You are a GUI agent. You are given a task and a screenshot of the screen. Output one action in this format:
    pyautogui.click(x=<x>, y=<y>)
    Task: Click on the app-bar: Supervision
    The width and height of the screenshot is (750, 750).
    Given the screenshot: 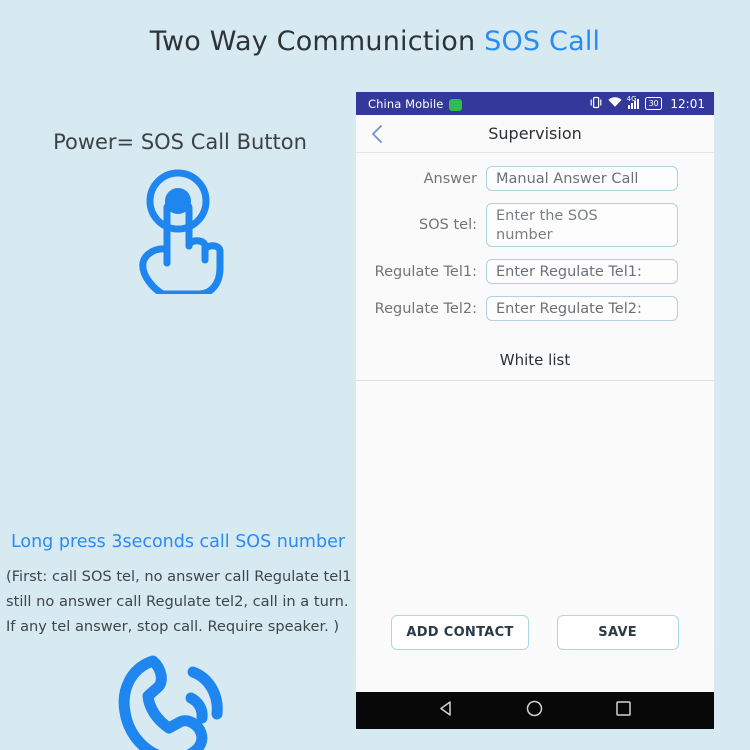 What is the action you would take?
    pyautogui.click(x=535, y=134)
    